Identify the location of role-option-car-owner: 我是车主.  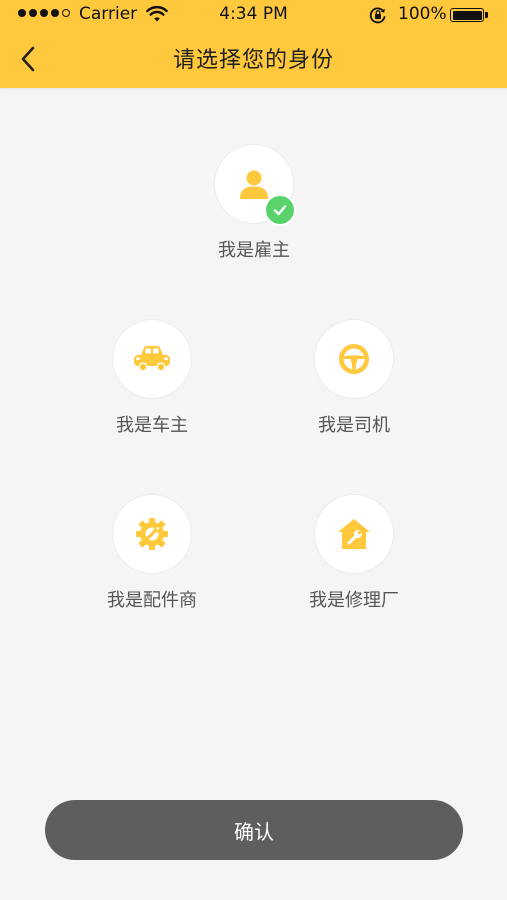
(152, 389).